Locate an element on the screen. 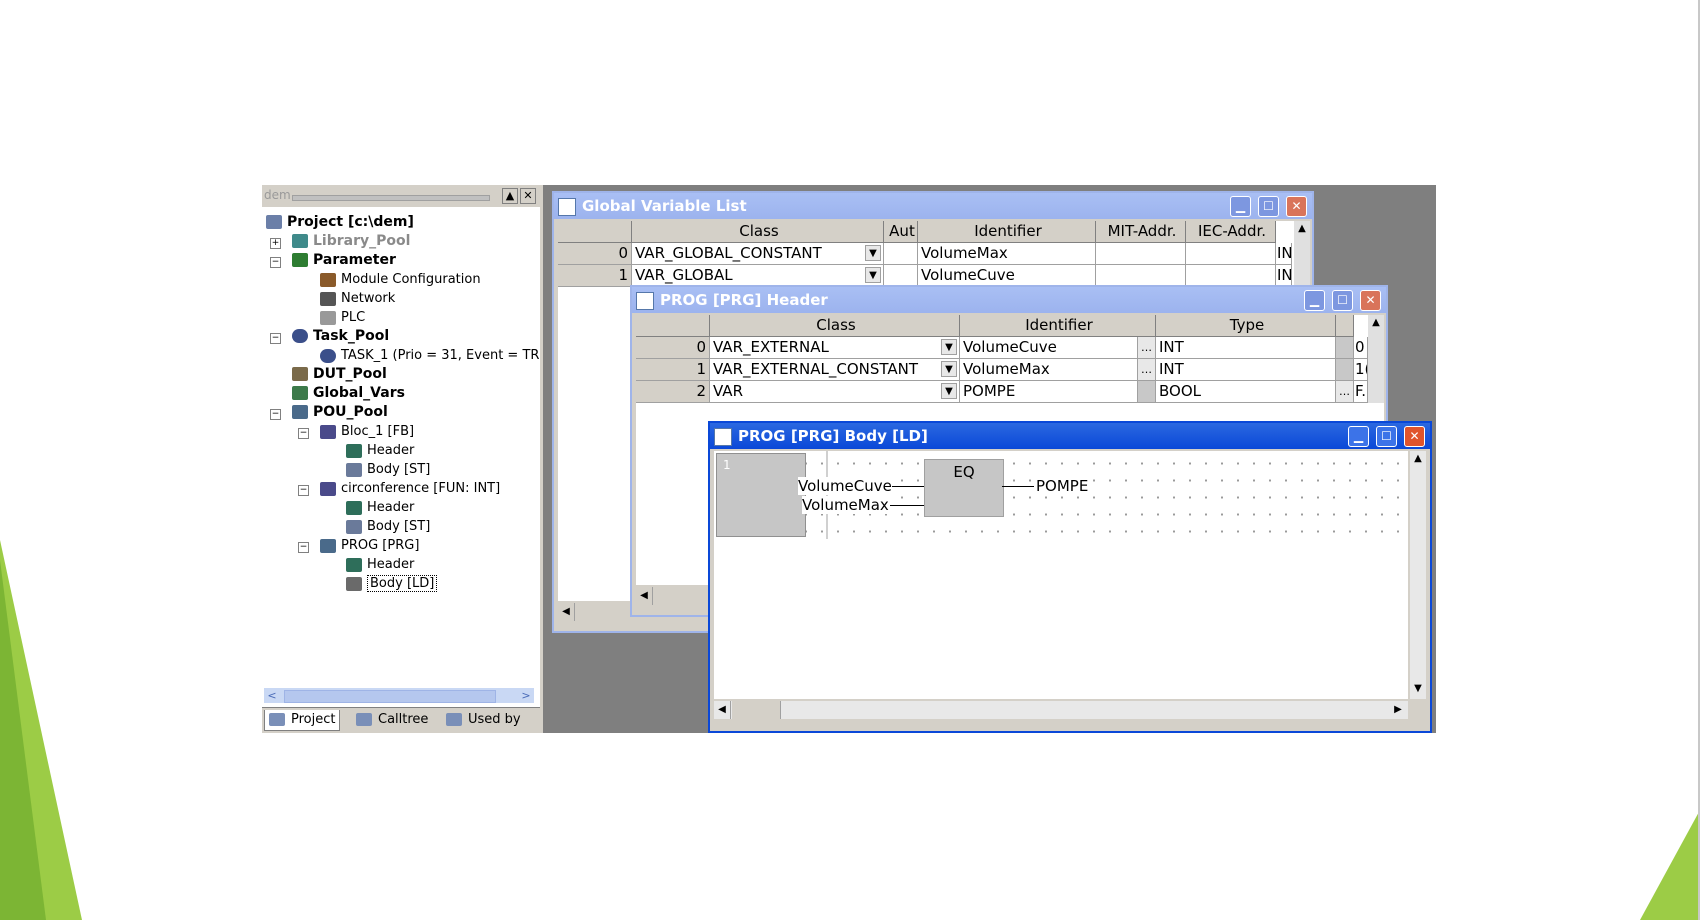  body-titlebar: PROG [PRG] Body [LD] ▁ ☐ ✕ is located at coordinates (1070, 436).